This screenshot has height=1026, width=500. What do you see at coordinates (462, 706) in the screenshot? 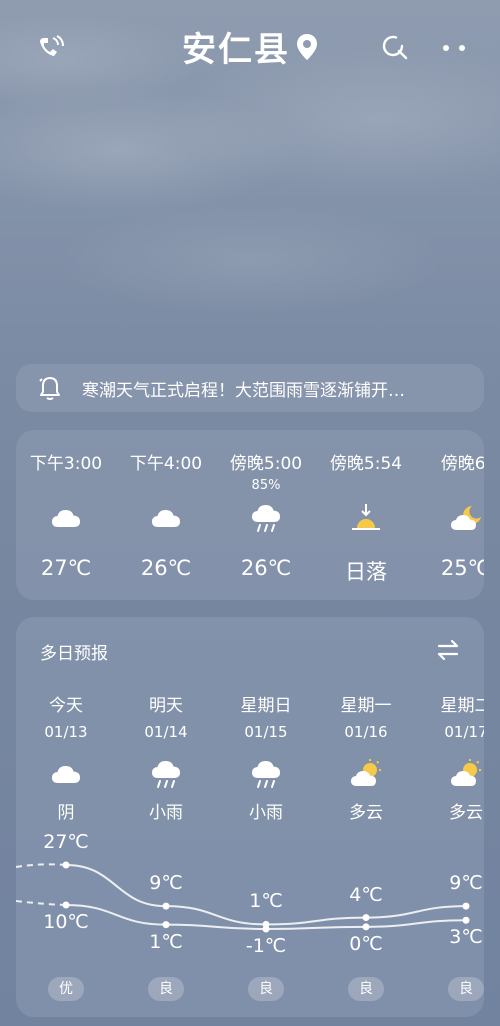
I see `day-name: 星期二` at bounding box center [462, 706].